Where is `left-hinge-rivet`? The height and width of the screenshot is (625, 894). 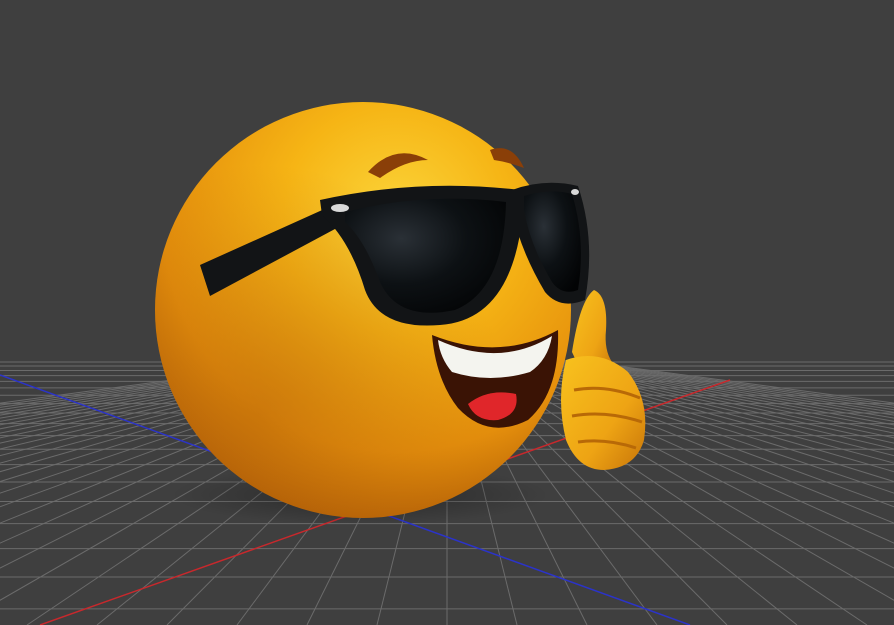
left-hinge-rivet is located at coordinates (340, 208).